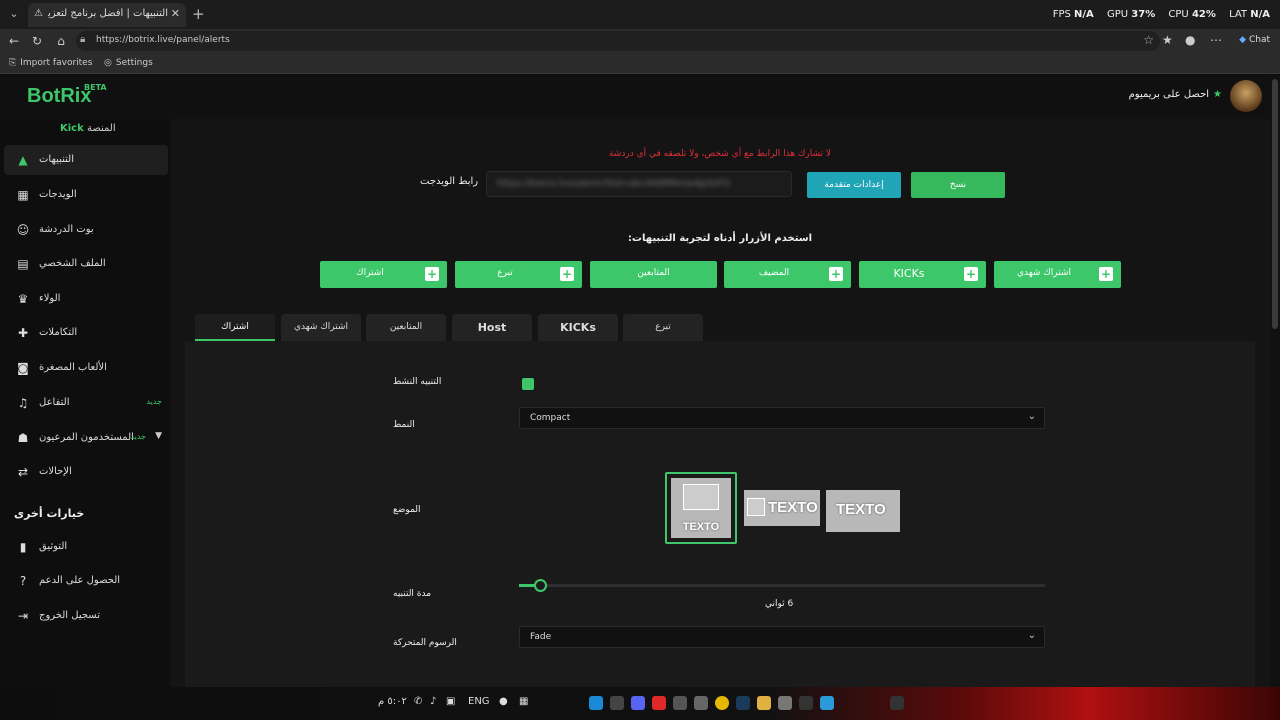 This screenshot has height=720, width=1280. I want to click on apps-icon: ▦, so click(523, 701).